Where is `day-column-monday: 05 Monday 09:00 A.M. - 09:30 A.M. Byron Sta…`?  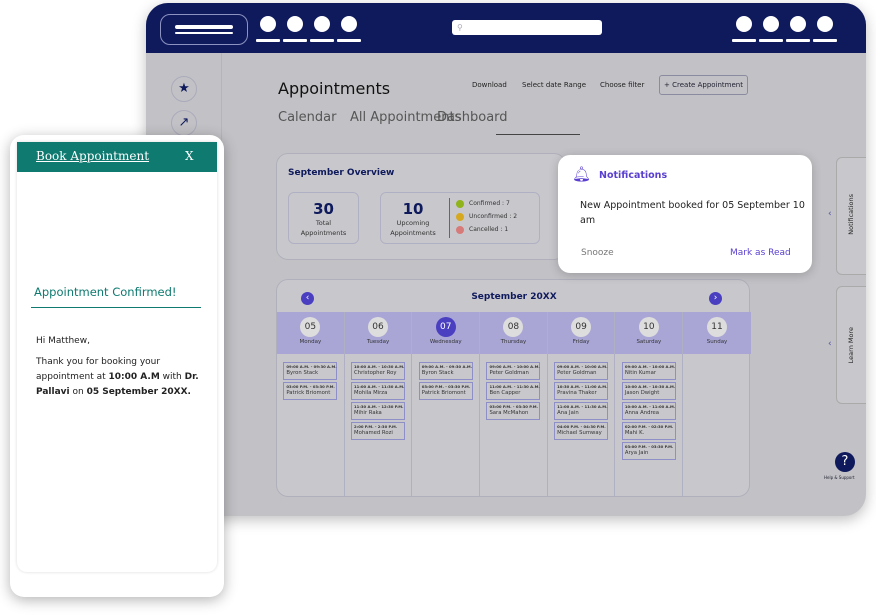 day-column-monday: 05 Monday 09:00 A.M. - 09:30 A.M. Byron Sta… is located at coordinates (311, 404).